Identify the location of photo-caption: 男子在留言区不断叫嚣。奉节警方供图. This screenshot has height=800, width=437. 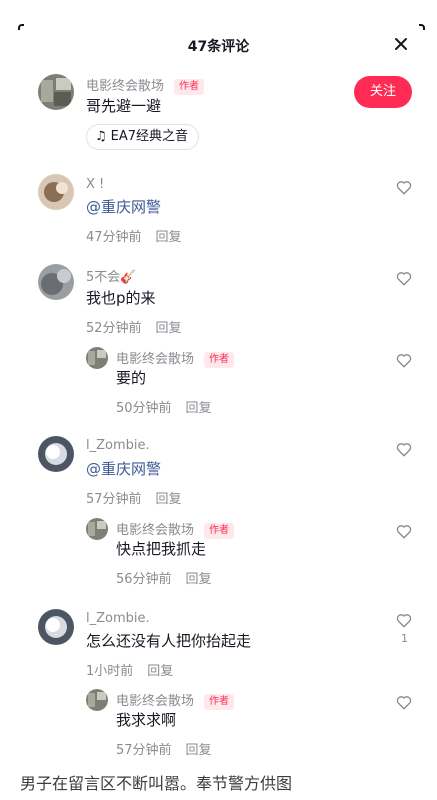
(156, 783).